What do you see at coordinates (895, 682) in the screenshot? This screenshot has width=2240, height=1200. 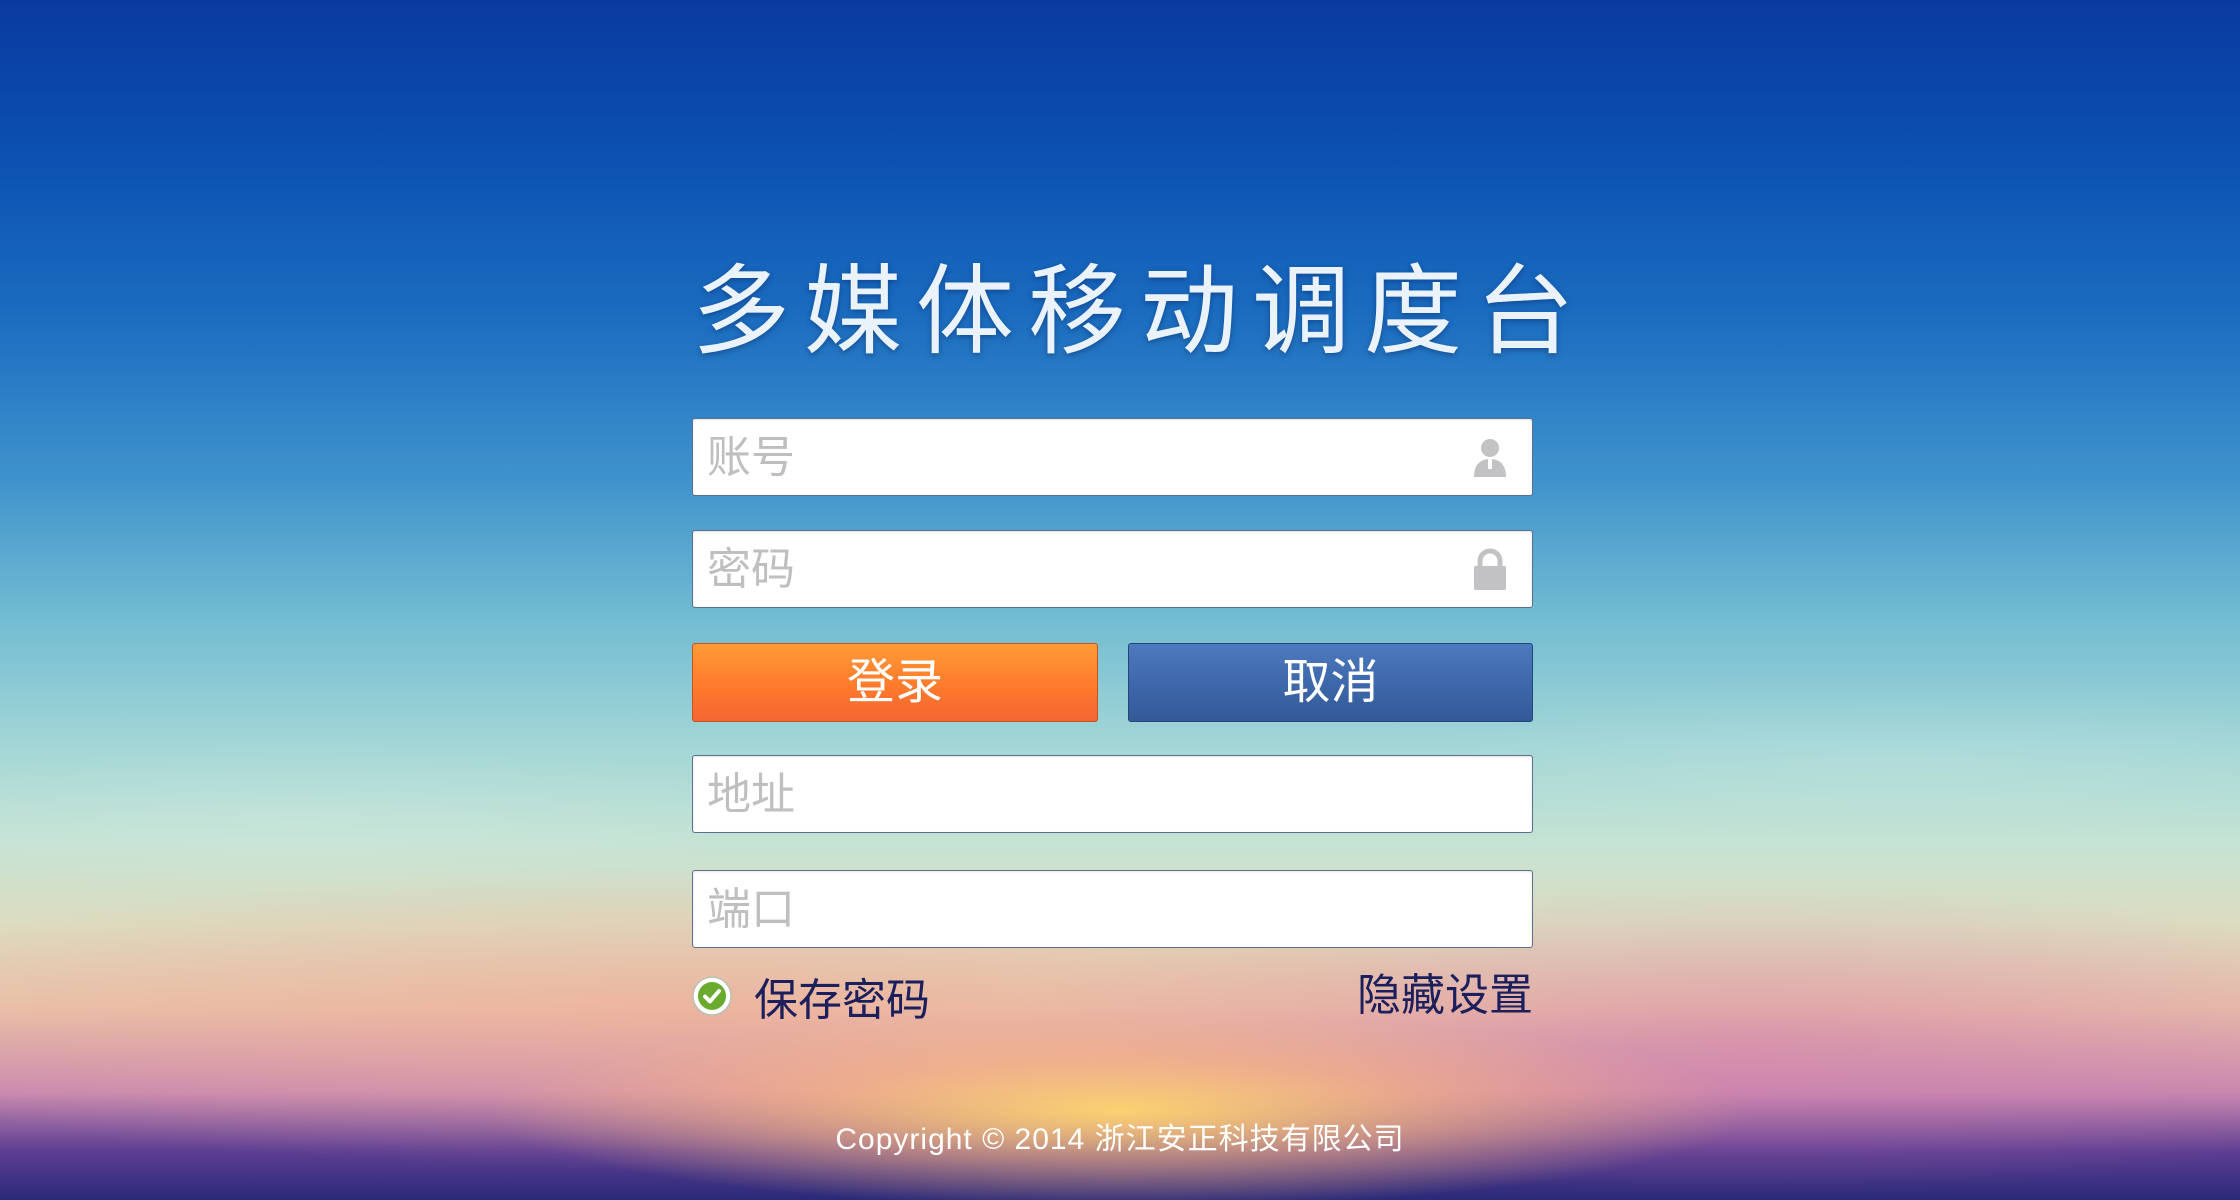 I see `login-button: 登录` at bounding box center [895, 682].